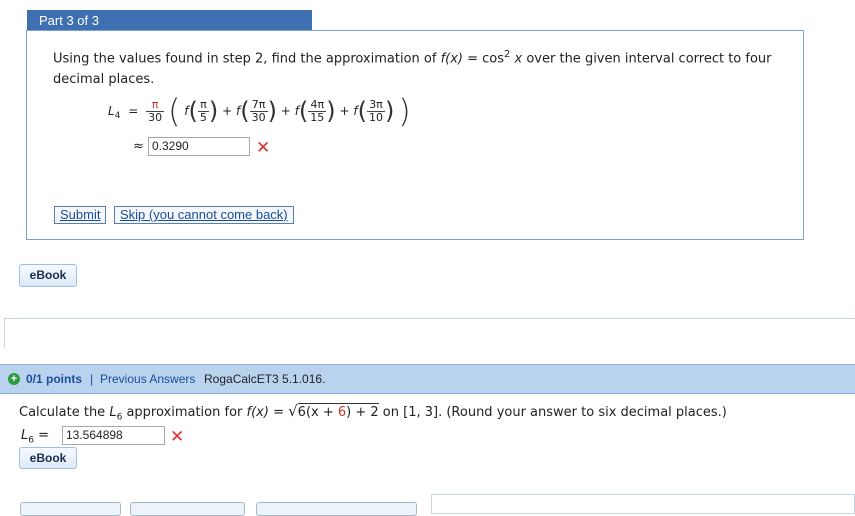 The width and height of the screenshot is (855, 516). Describe the element at coordinates (138, 146) in the screenshot. I see `approx-symbol: ≈` at that location.